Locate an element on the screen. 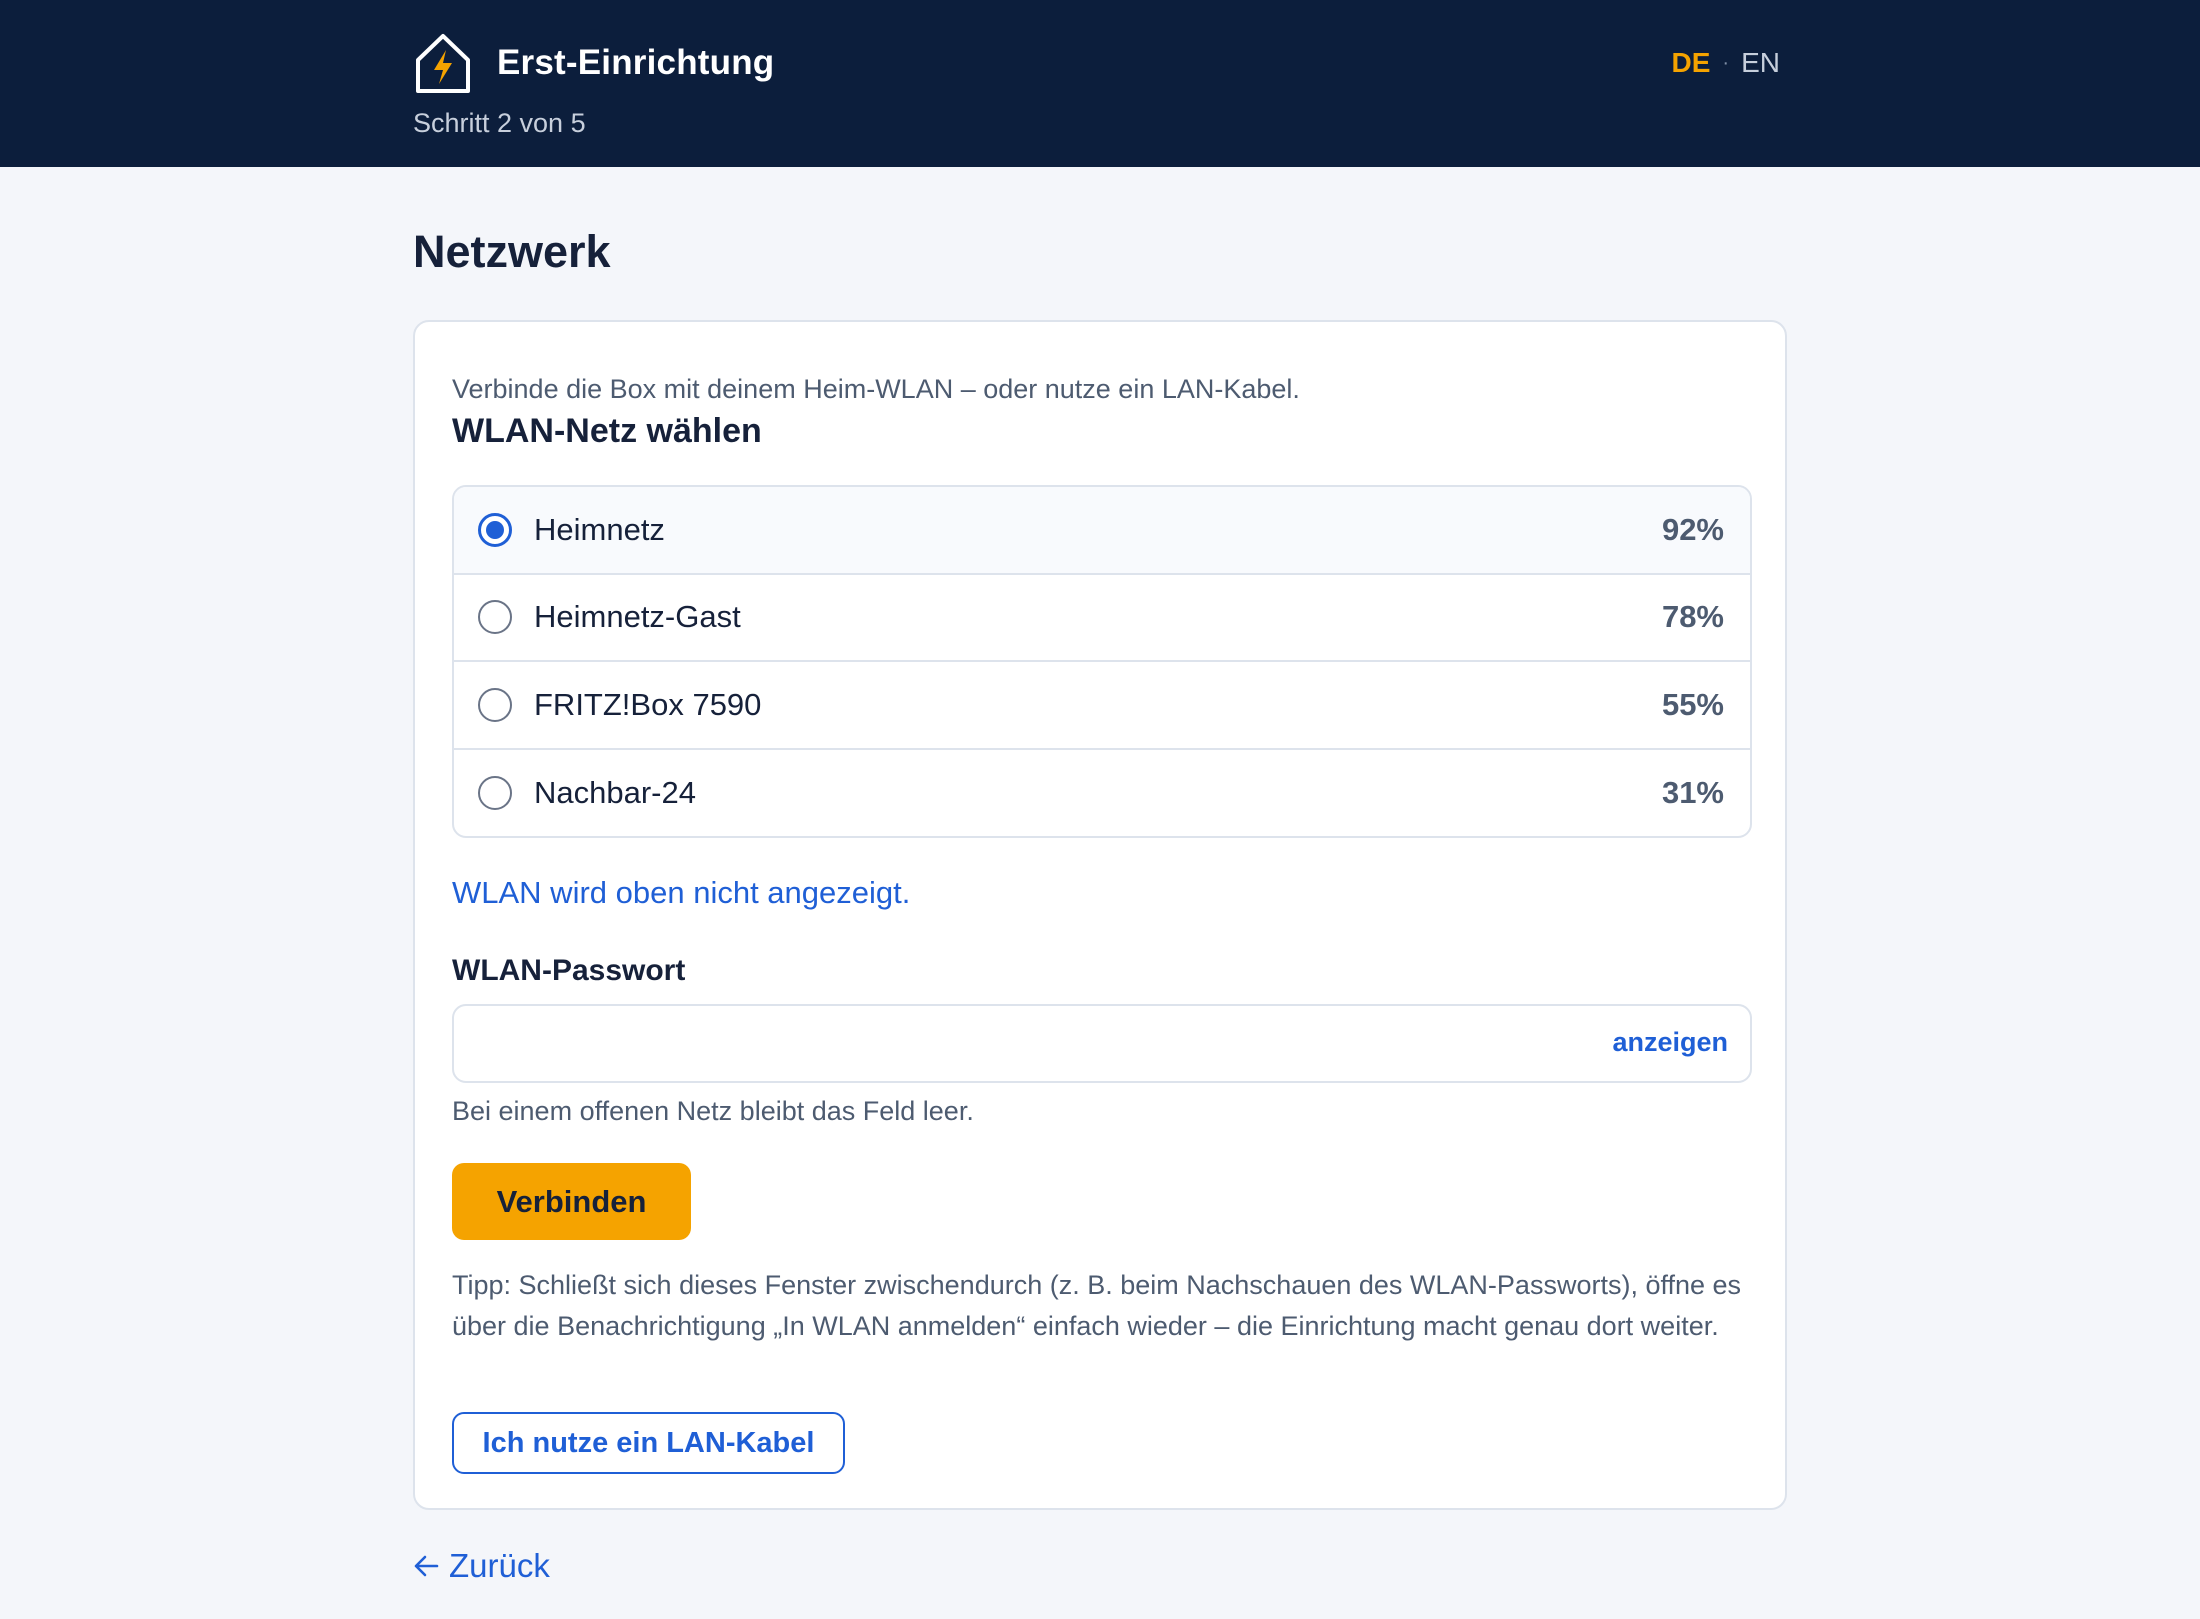  network-item: Heimnetz-Gast 78% is located at coordinates (1102, 618).